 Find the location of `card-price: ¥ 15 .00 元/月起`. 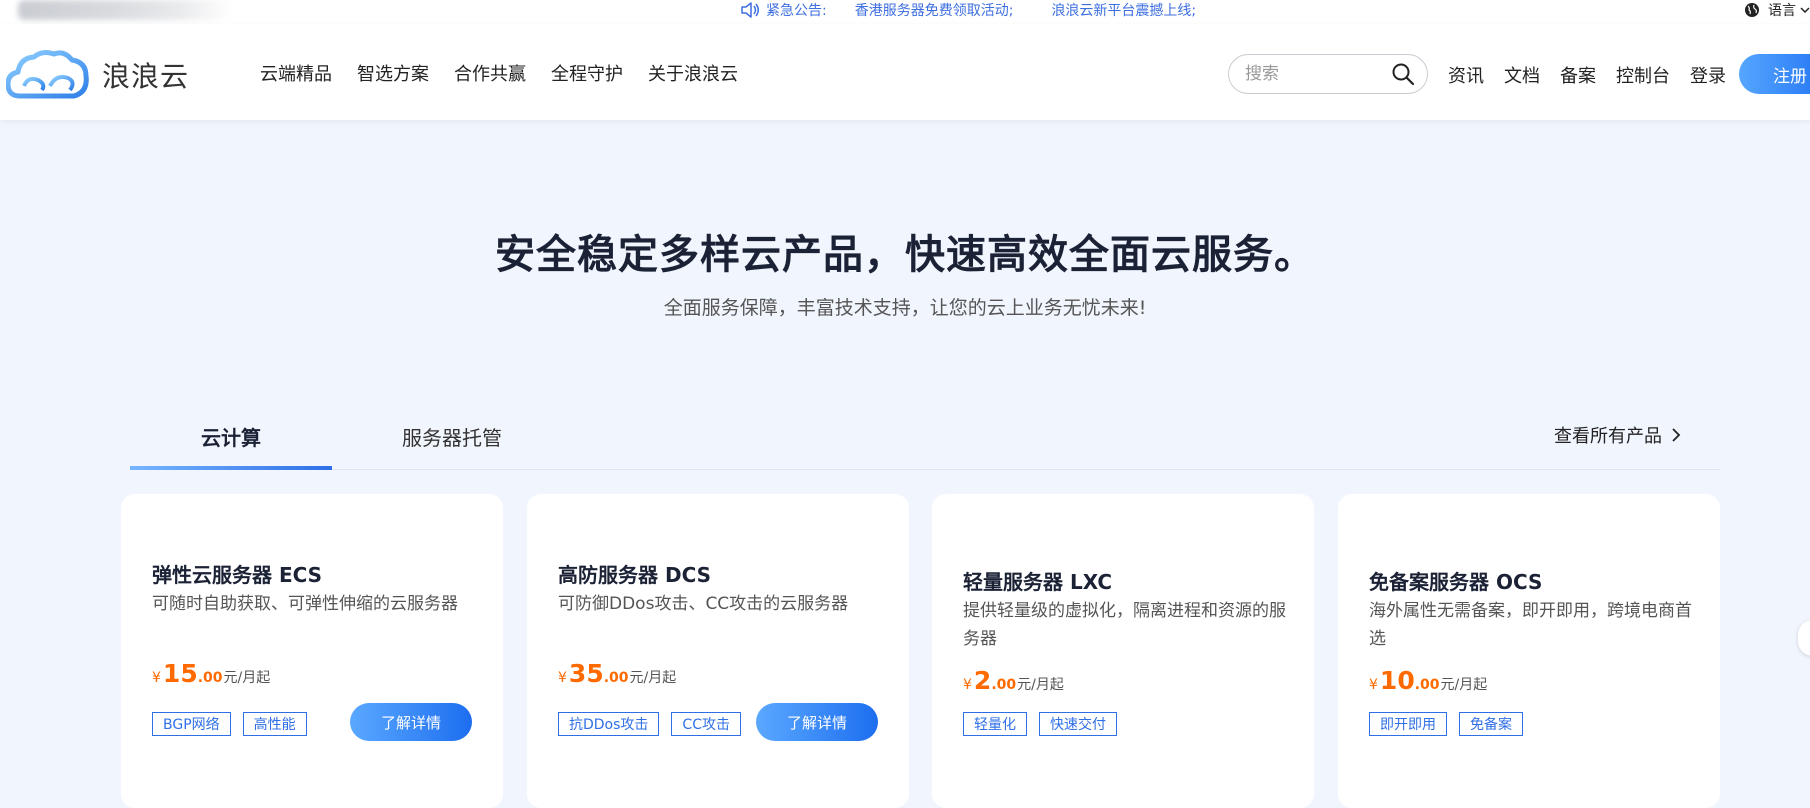

card-price: ¥ 15 .00 元/月起 is located at coordinates (211, 673).